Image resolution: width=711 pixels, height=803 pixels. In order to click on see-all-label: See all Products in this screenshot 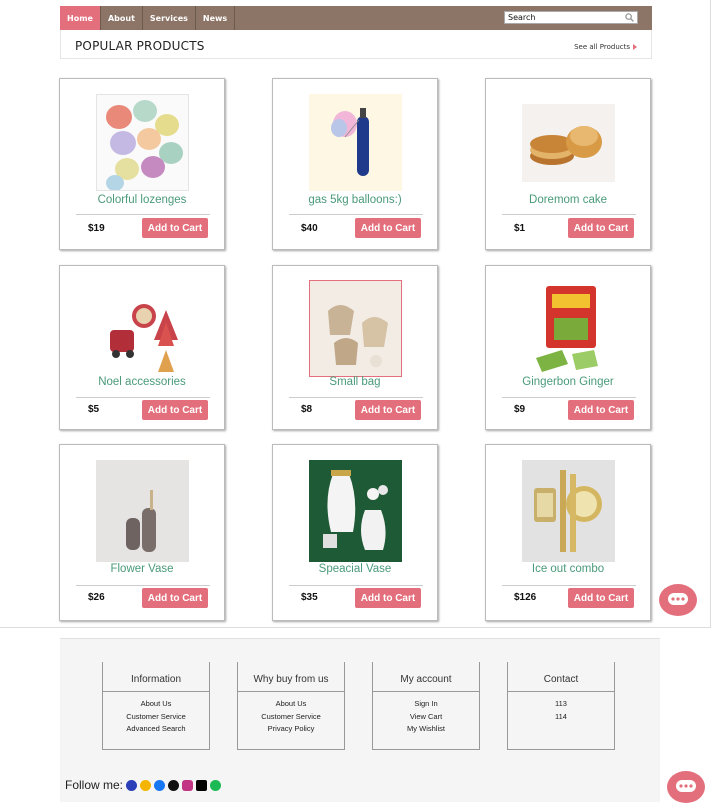, I will do `click(602, 47)`.